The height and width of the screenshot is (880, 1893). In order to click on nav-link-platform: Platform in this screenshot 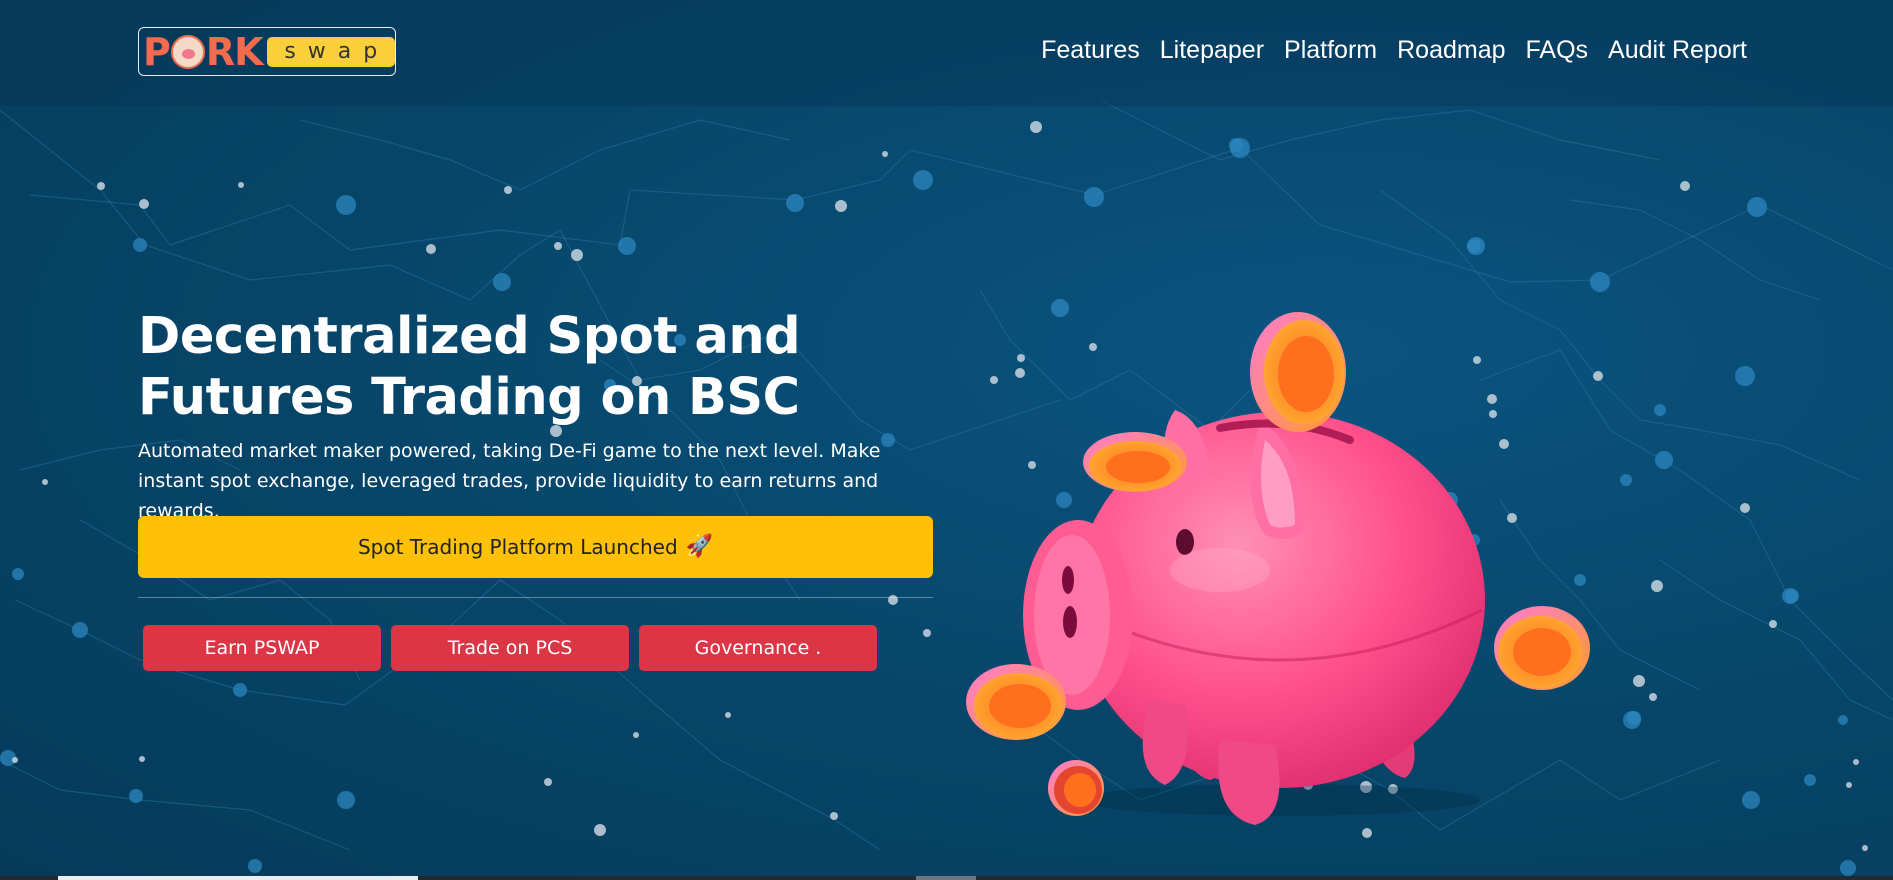, I will do `click(1330, 50)`.